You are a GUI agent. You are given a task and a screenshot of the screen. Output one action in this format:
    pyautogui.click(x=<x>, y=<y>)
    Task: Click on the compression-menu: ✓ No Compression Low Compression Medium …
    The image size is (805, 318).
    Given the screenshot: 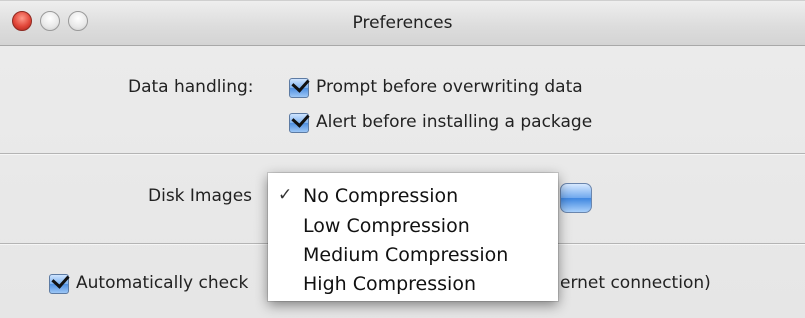 What is the action you would take?
    pyautogui.click(x=413, y=237)
    